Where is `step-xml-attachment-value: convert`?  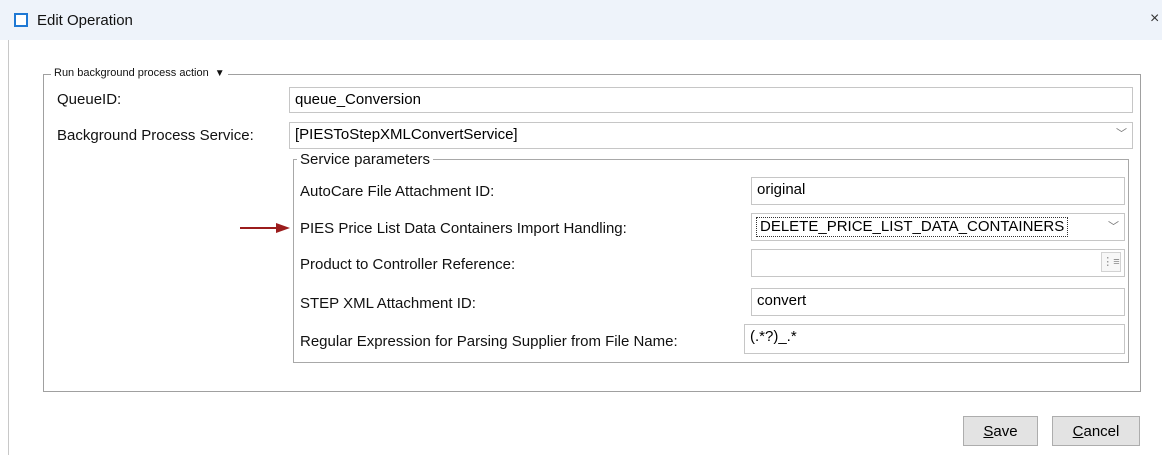 step-xml-attachment-value: convert is located at coordinates (782, 300).